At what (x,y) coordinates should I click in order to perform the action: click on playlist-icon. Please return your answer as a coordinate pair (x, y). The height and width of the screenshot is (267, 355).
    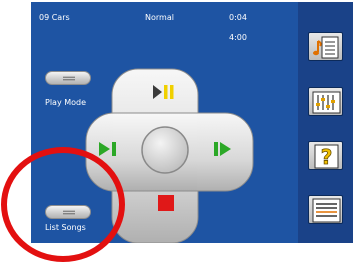
    Looking at the image, I should click on (326, 210).